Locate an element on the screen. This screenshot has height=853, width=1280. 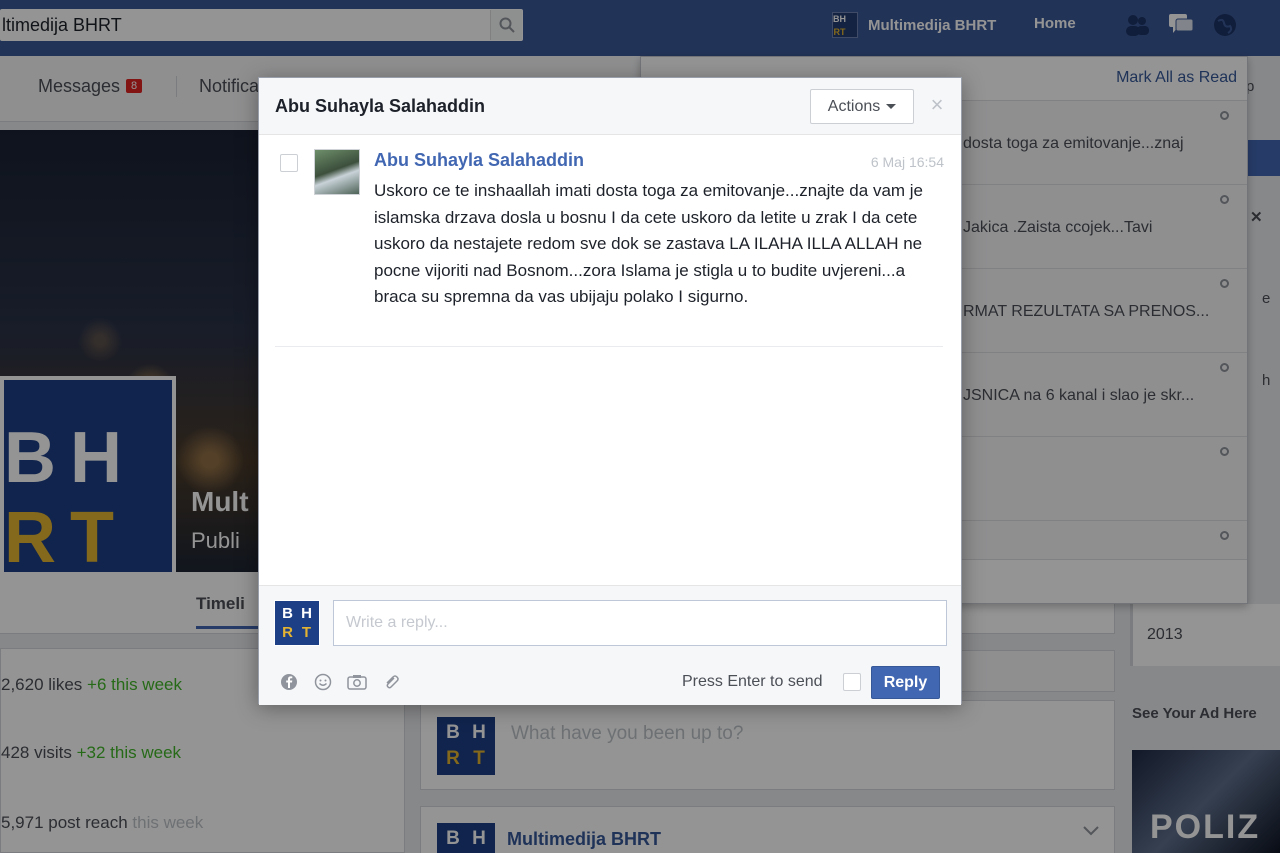
reply-composer: BHRT Press Enter to send Reply is located at coordinates (610, 645).